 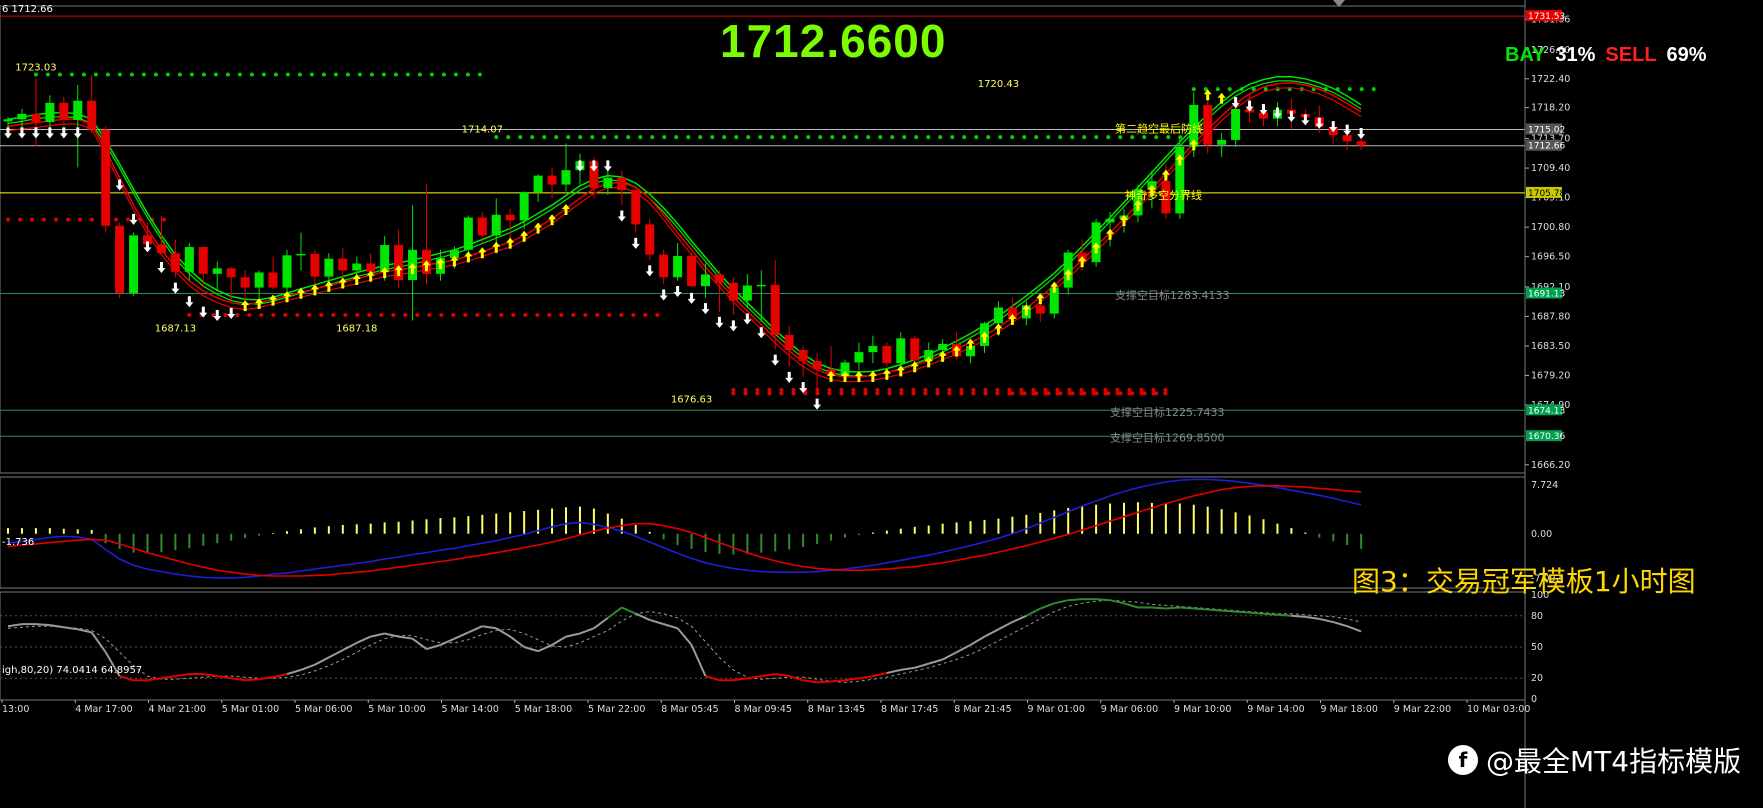 What do you see at coordinates (1339, 3) in the screenshot?
I see `shift-marker-icon` at bounding box center [1339, 3].